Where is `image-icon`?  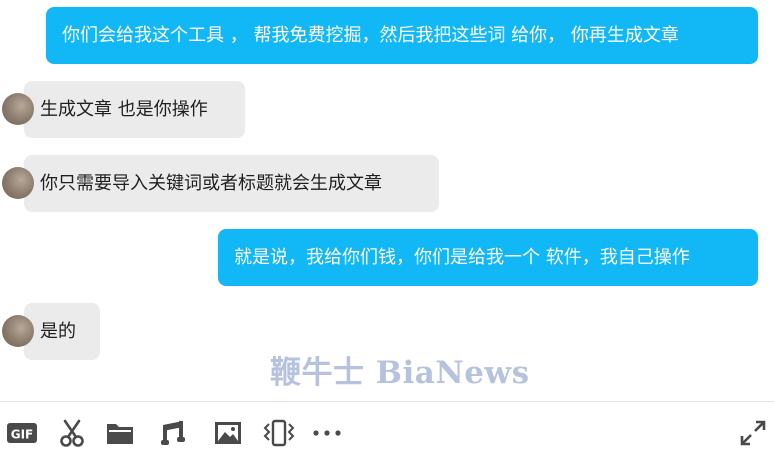
image-icon is located at coordinates (228, 433).